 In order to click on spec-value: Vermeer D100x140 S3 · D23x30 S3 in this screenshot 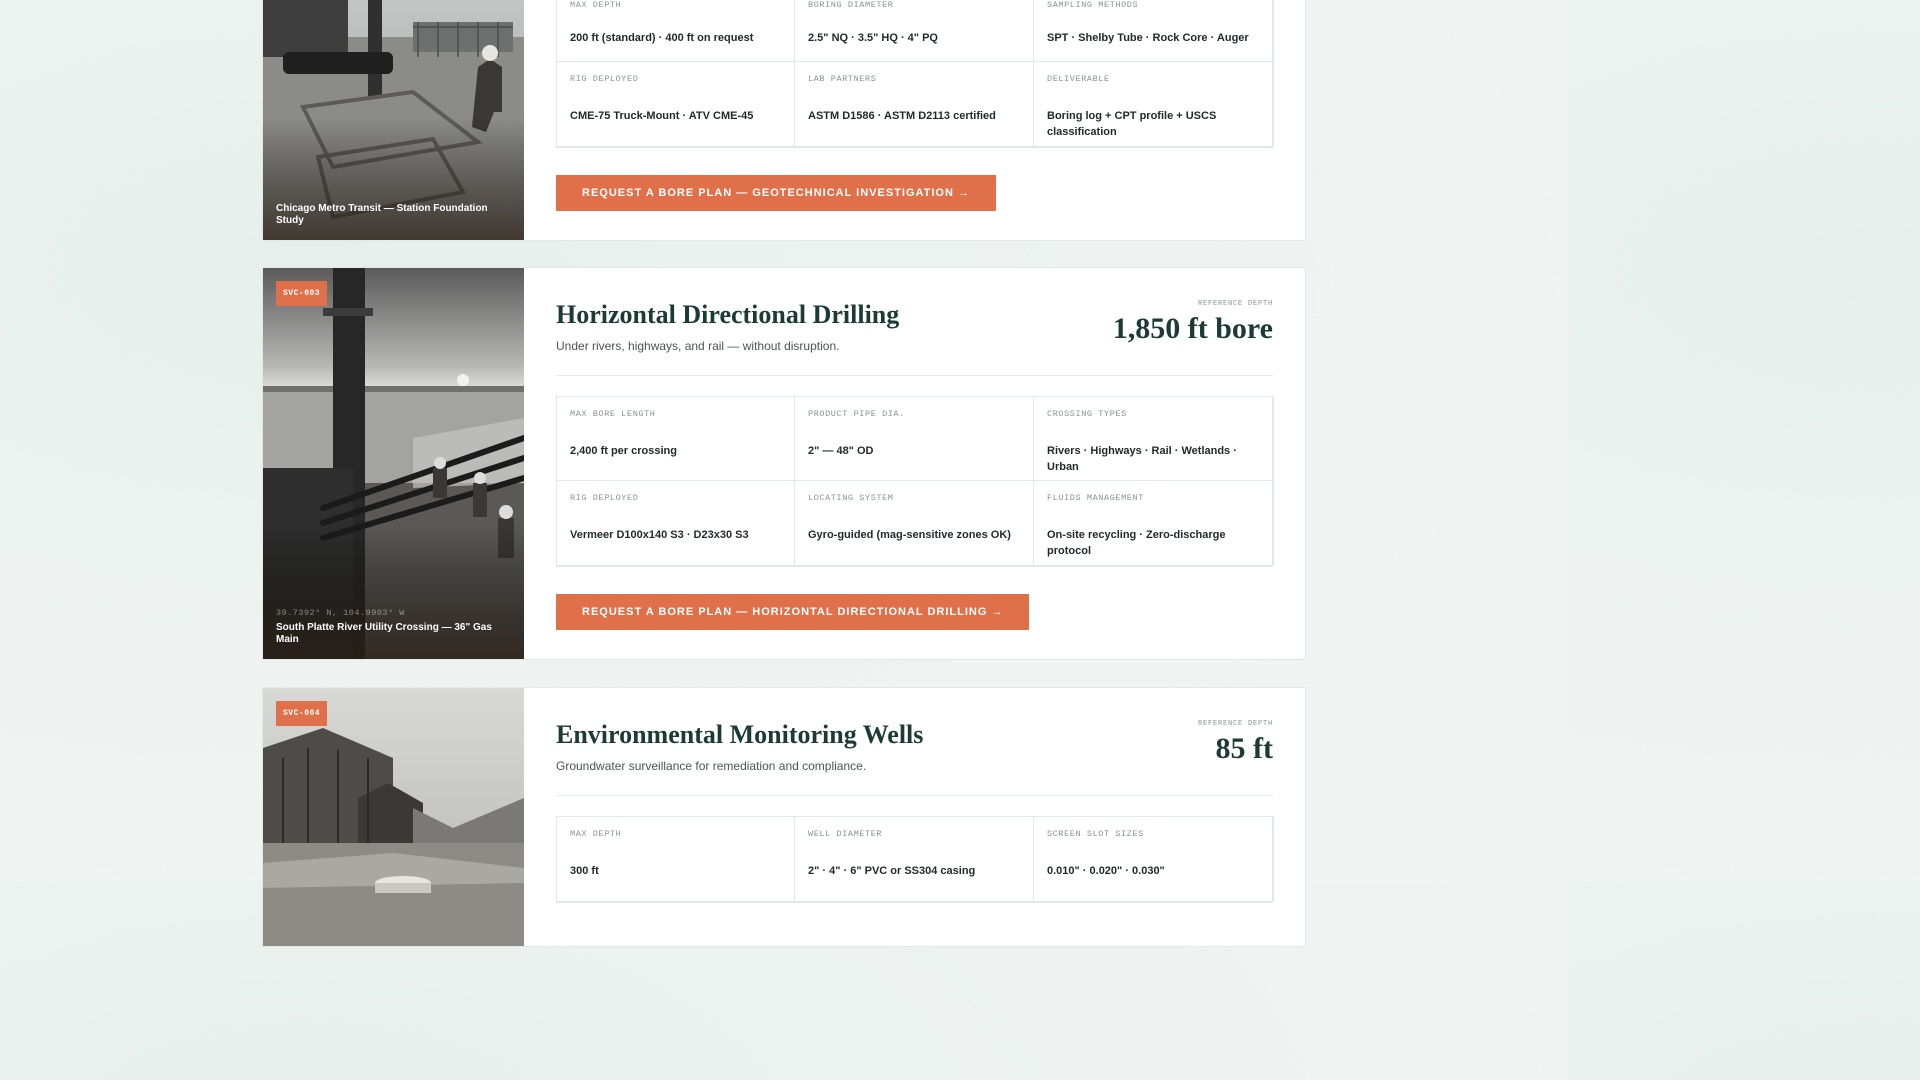, I will do `click(659, 535)`.